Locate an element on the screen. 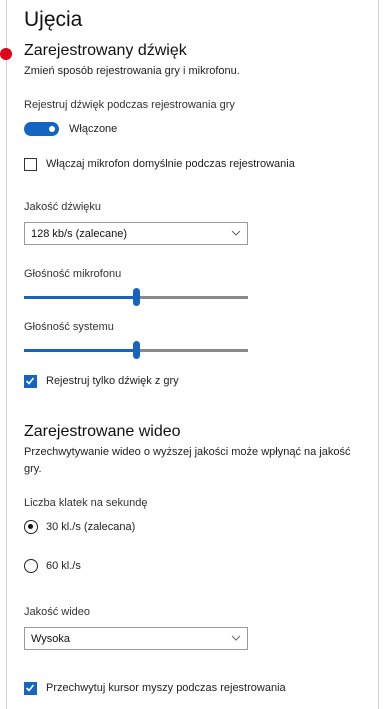 This screenshot has height=709, width=383. mic-volume-label: Głośność mikrofonu is located at coordinates (73, 274).